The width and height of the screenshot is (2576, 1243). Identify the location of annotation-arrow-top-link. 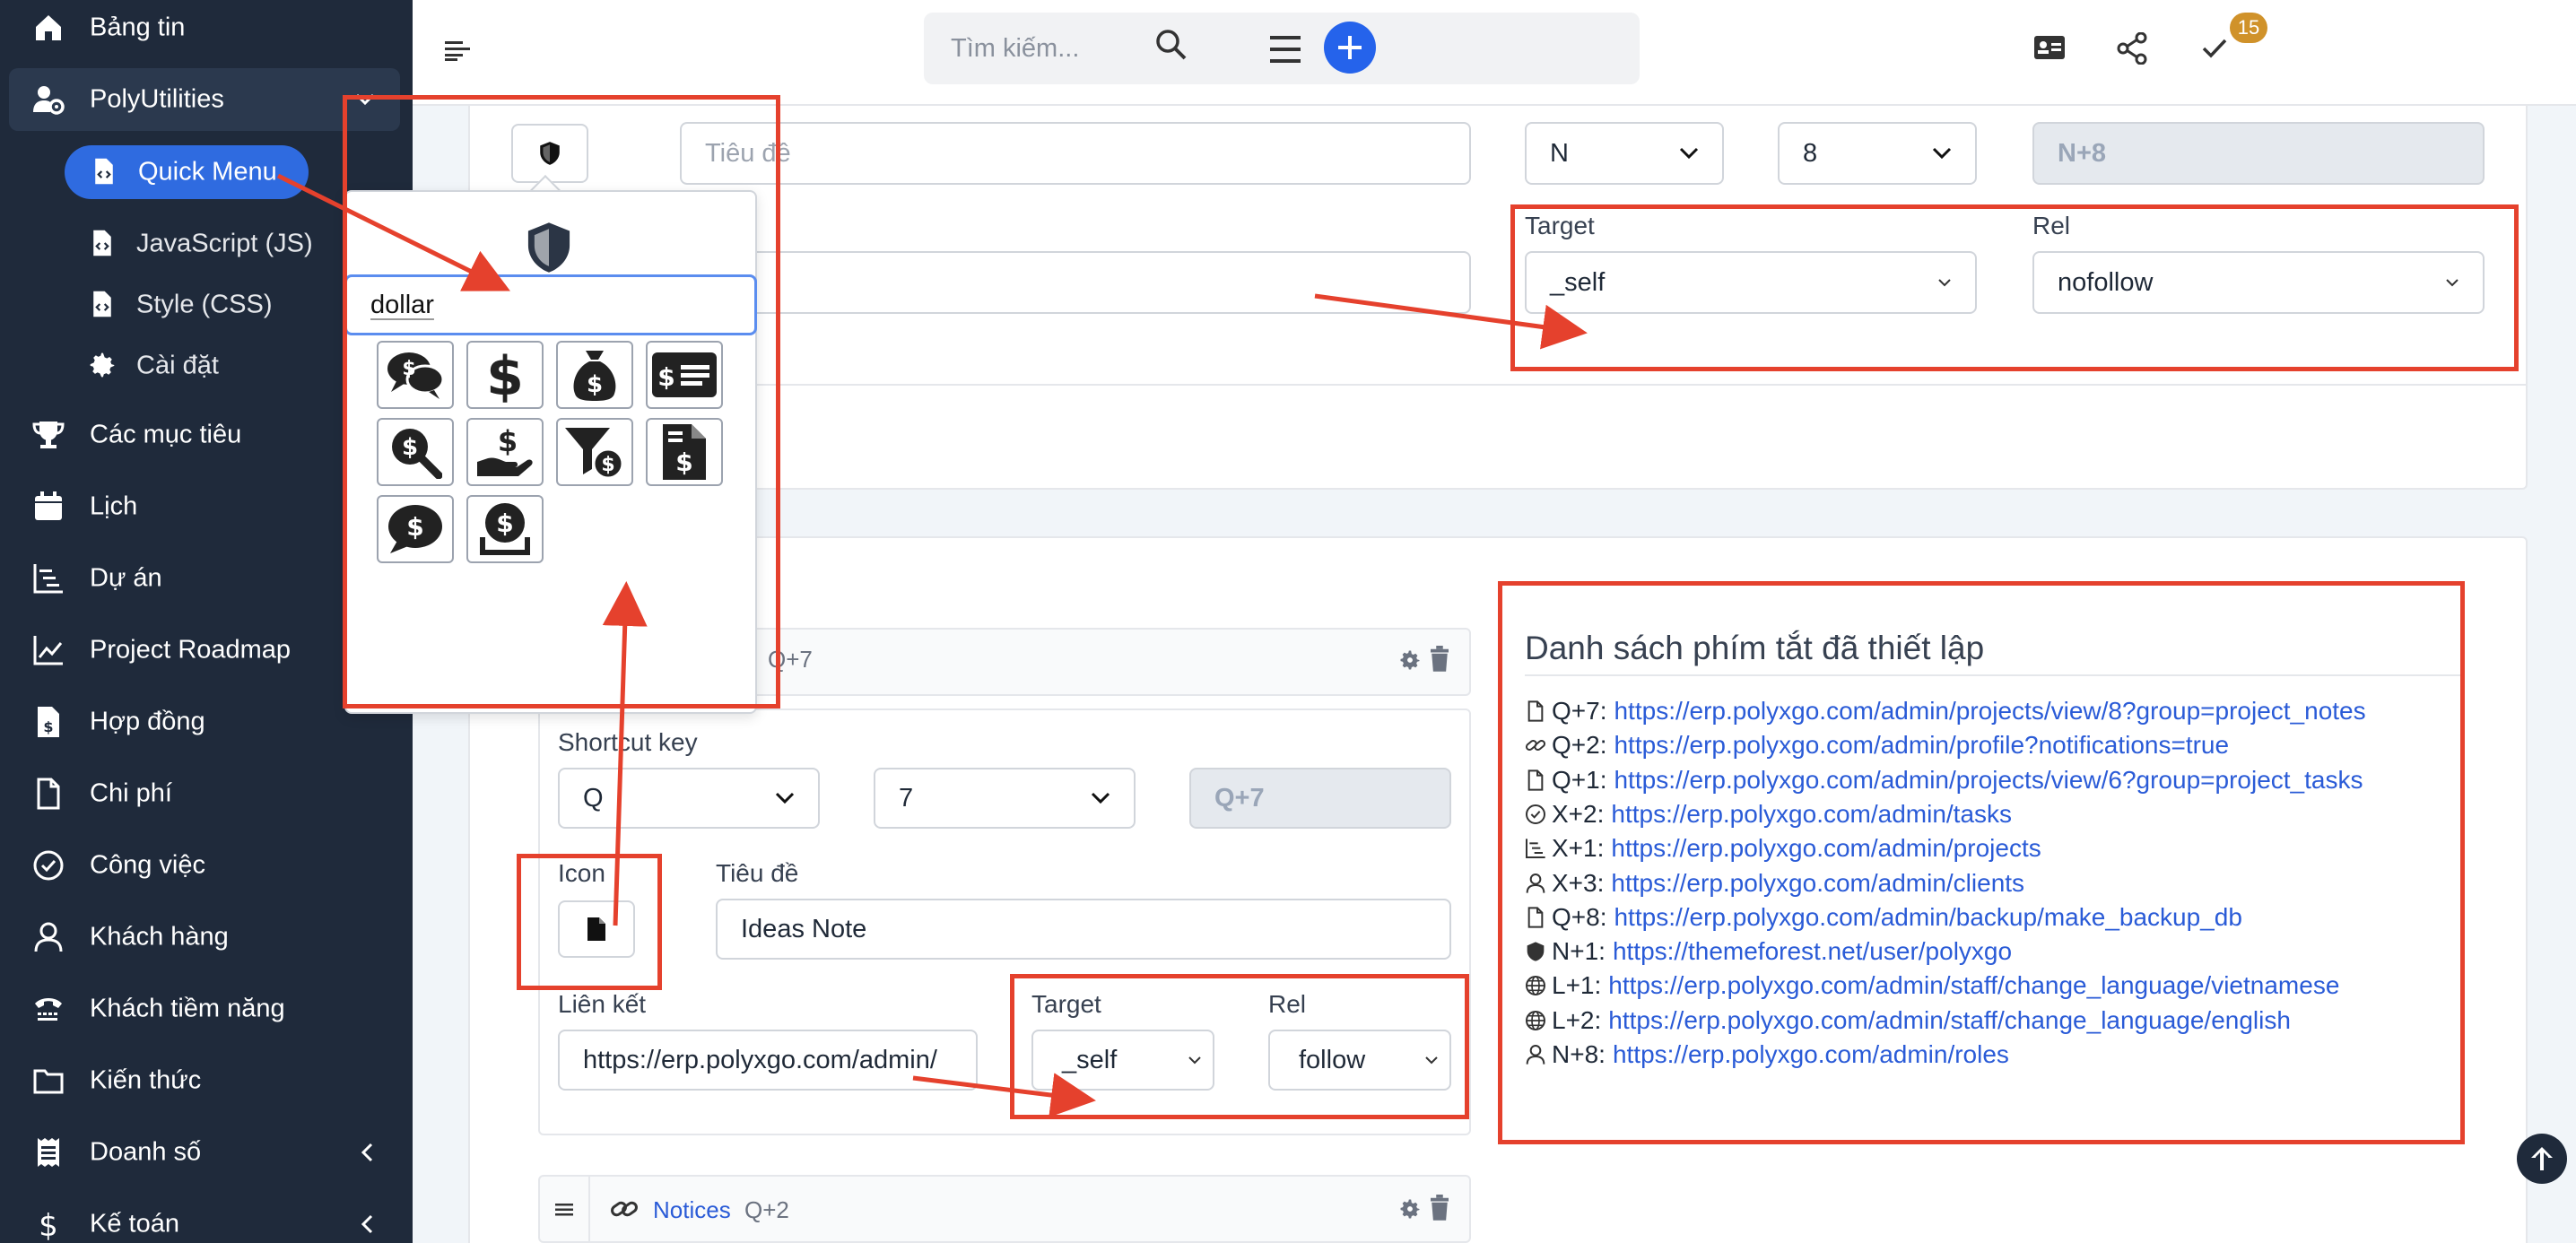
(1451, 321).